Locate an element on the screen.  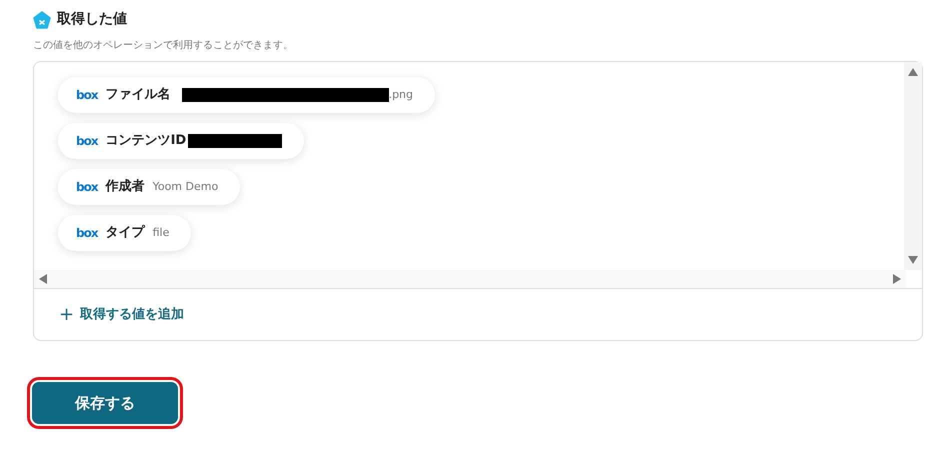
value-text: .png is located at coordinates (401, 94).